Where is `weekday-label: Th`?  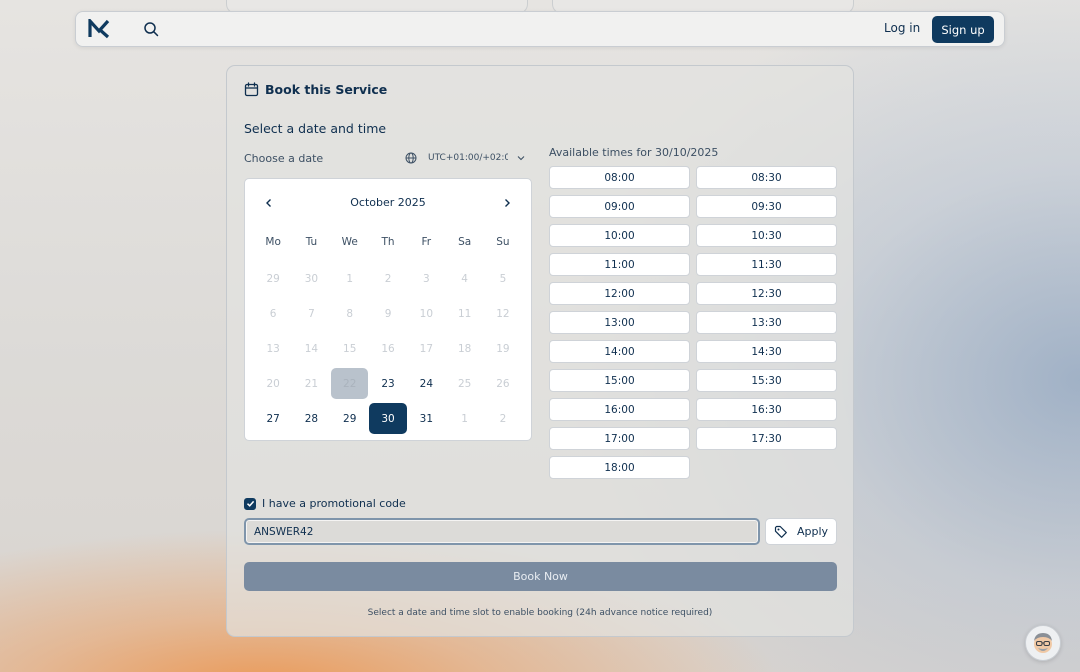 weekday-label: Th is located at coordinates (388, 242).